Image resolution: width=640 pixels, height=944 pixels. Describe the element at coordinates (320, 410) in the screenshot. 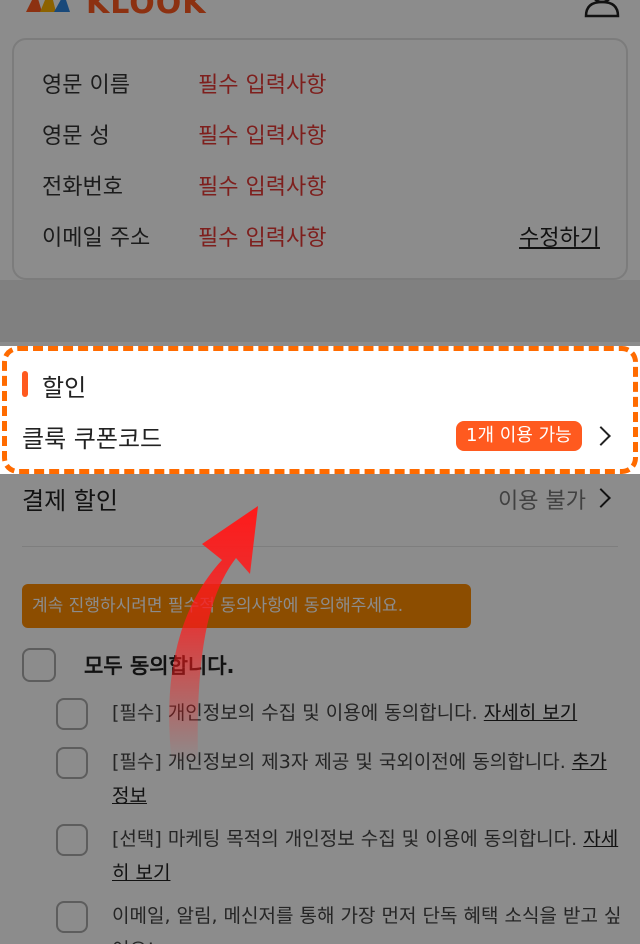

I see `discount-highlight-frame` at that location.